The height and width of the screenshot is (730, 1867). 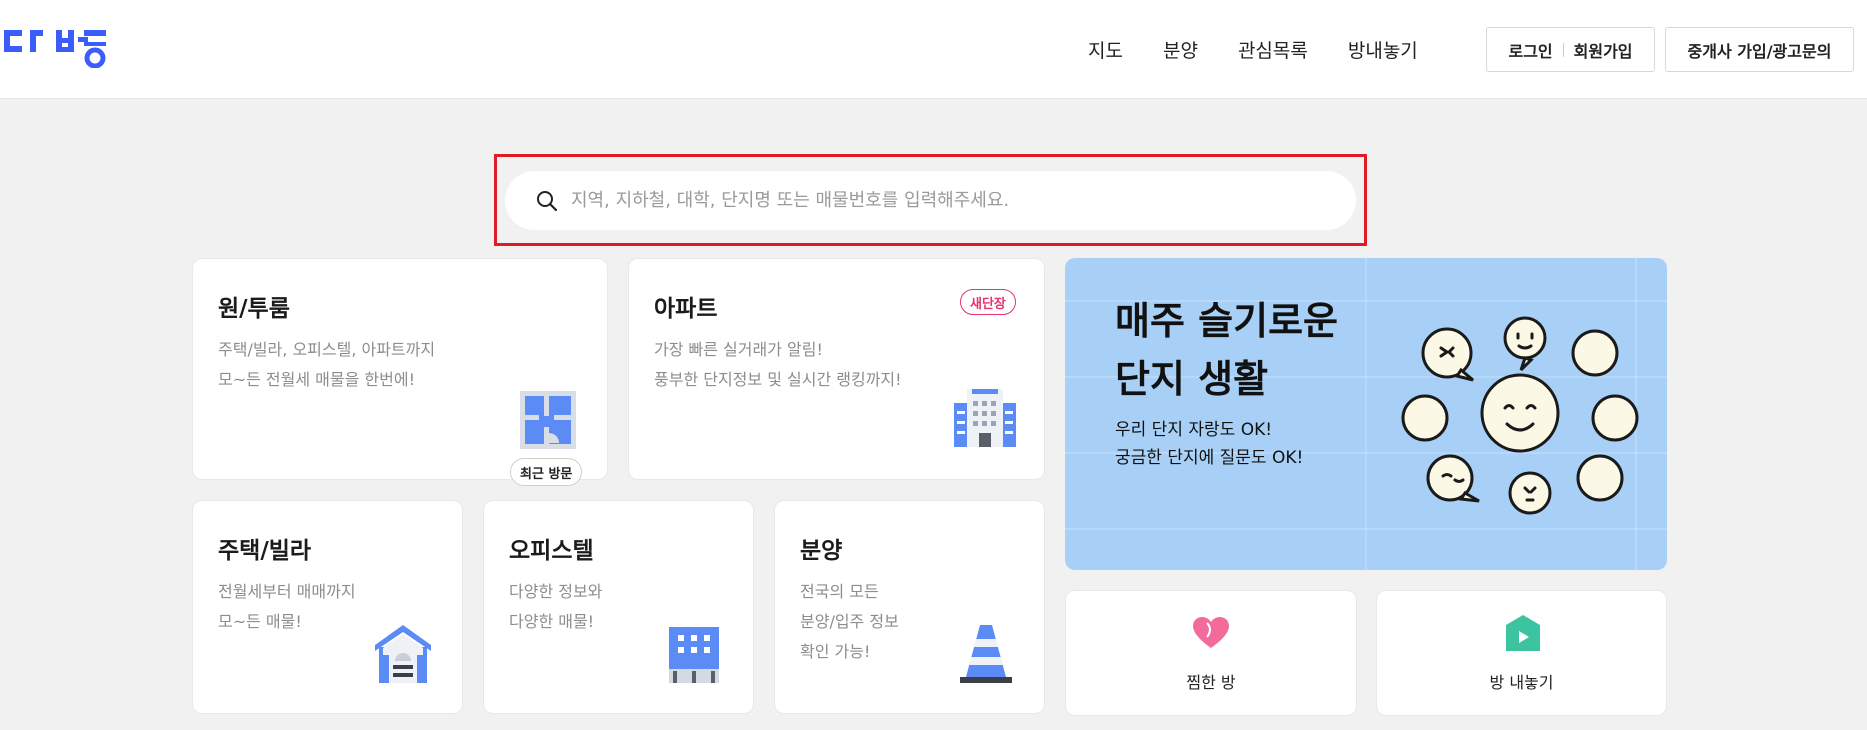 What do you see at coordinates (556, 591) in the screenshot?
I see `card-desc-line: 다양한 정보와` at bounding box center [556, 591].